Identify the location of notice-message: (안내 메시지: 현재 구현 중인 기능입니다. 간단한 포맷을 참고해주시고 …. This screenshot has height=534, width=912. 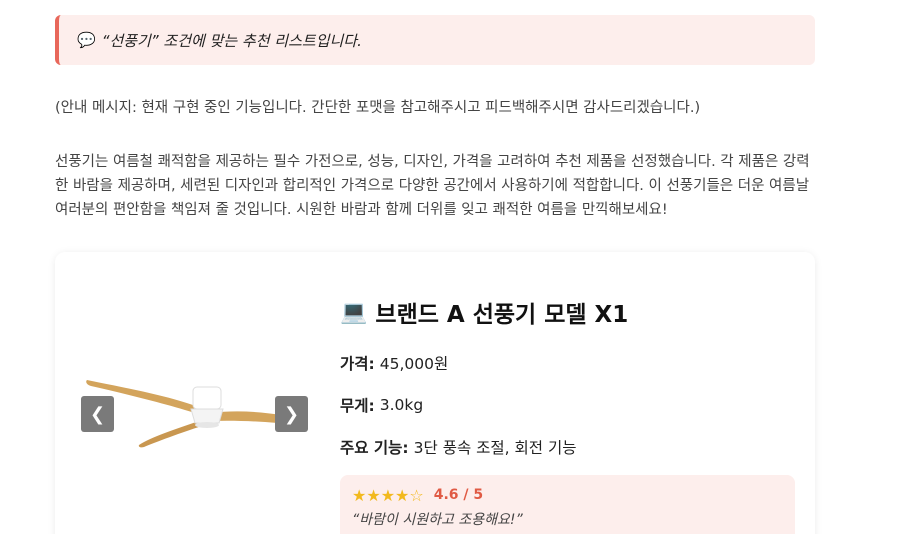
(378, 108).